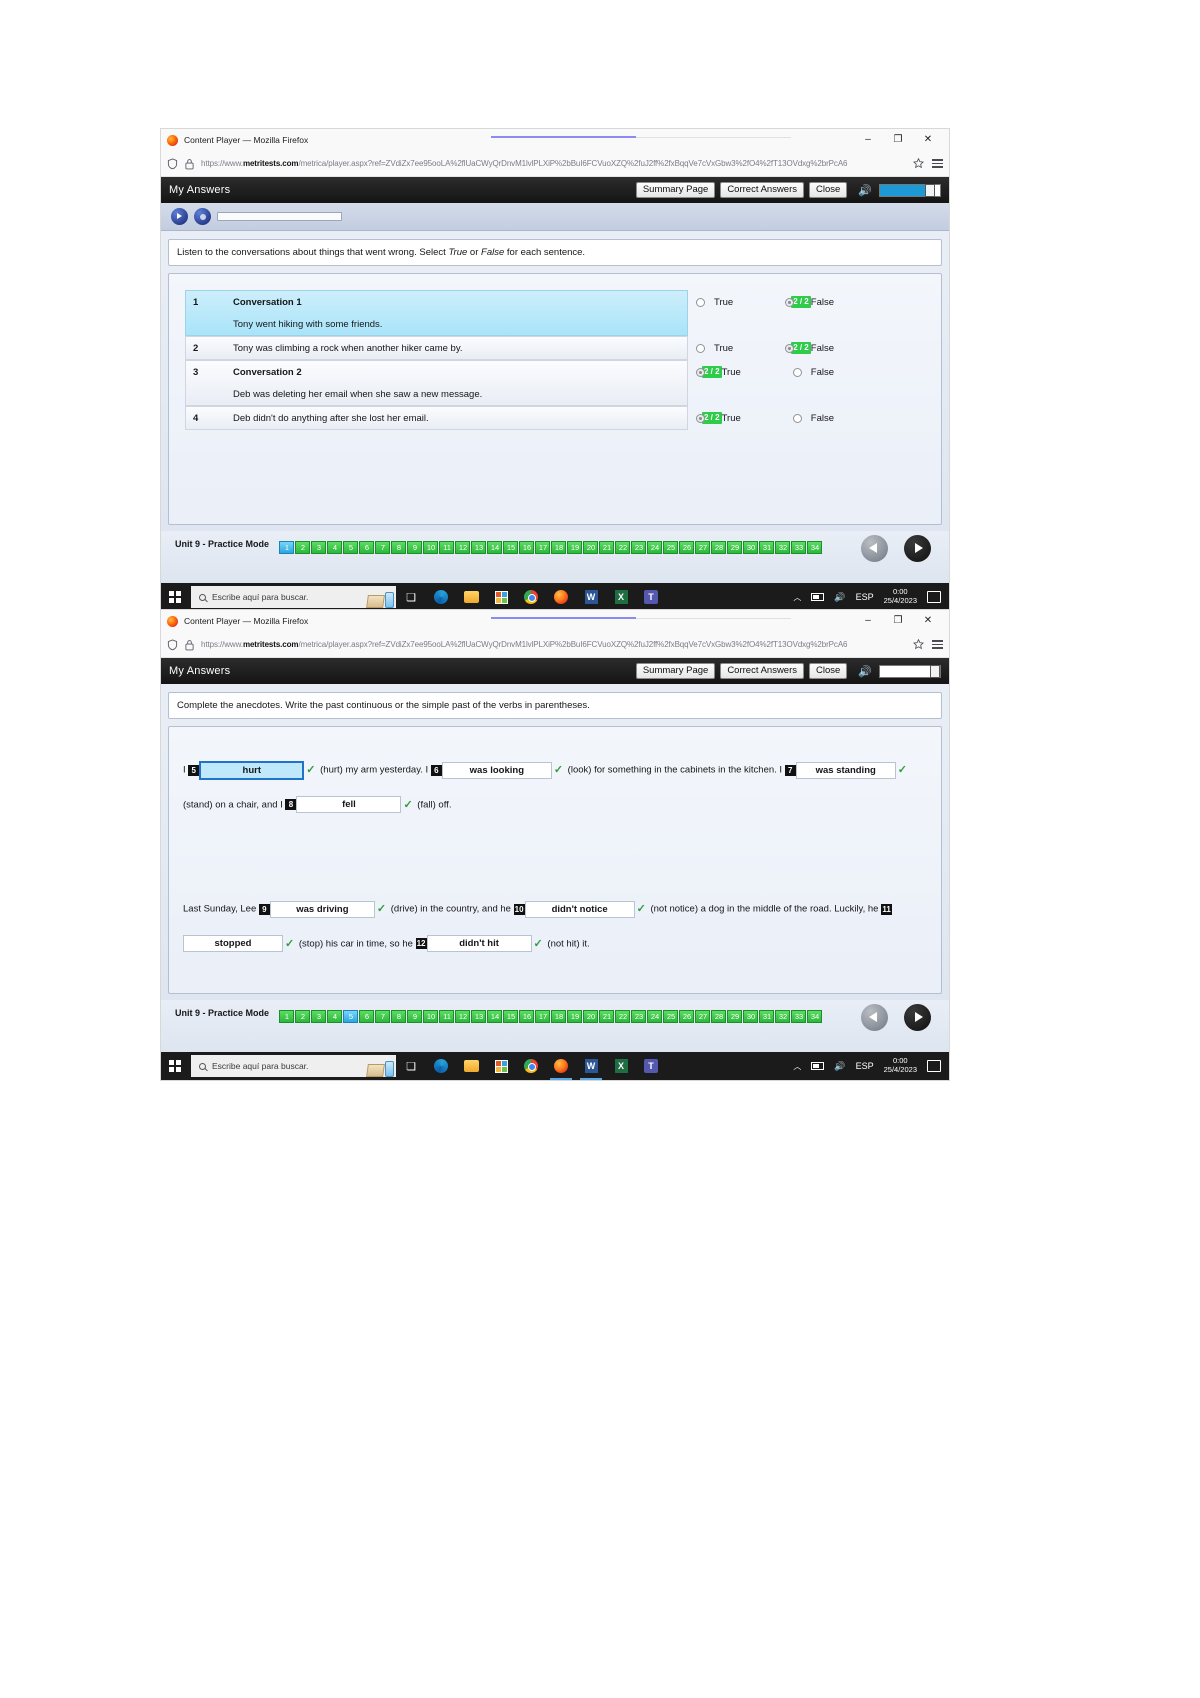  I want to click on close-window-button-2: ✕, so click(928, 621).